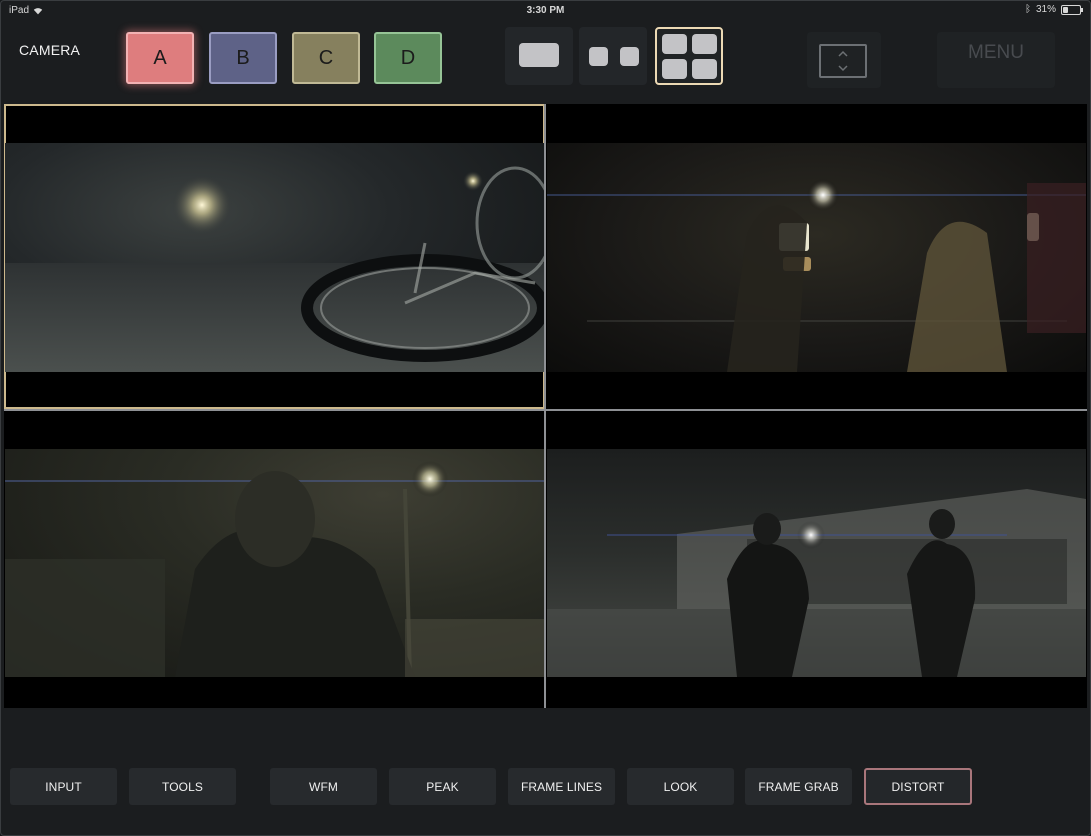 This screenshot has width=1091, height=836. I want to click on camera-label: CAMERA, so click(50, 50).